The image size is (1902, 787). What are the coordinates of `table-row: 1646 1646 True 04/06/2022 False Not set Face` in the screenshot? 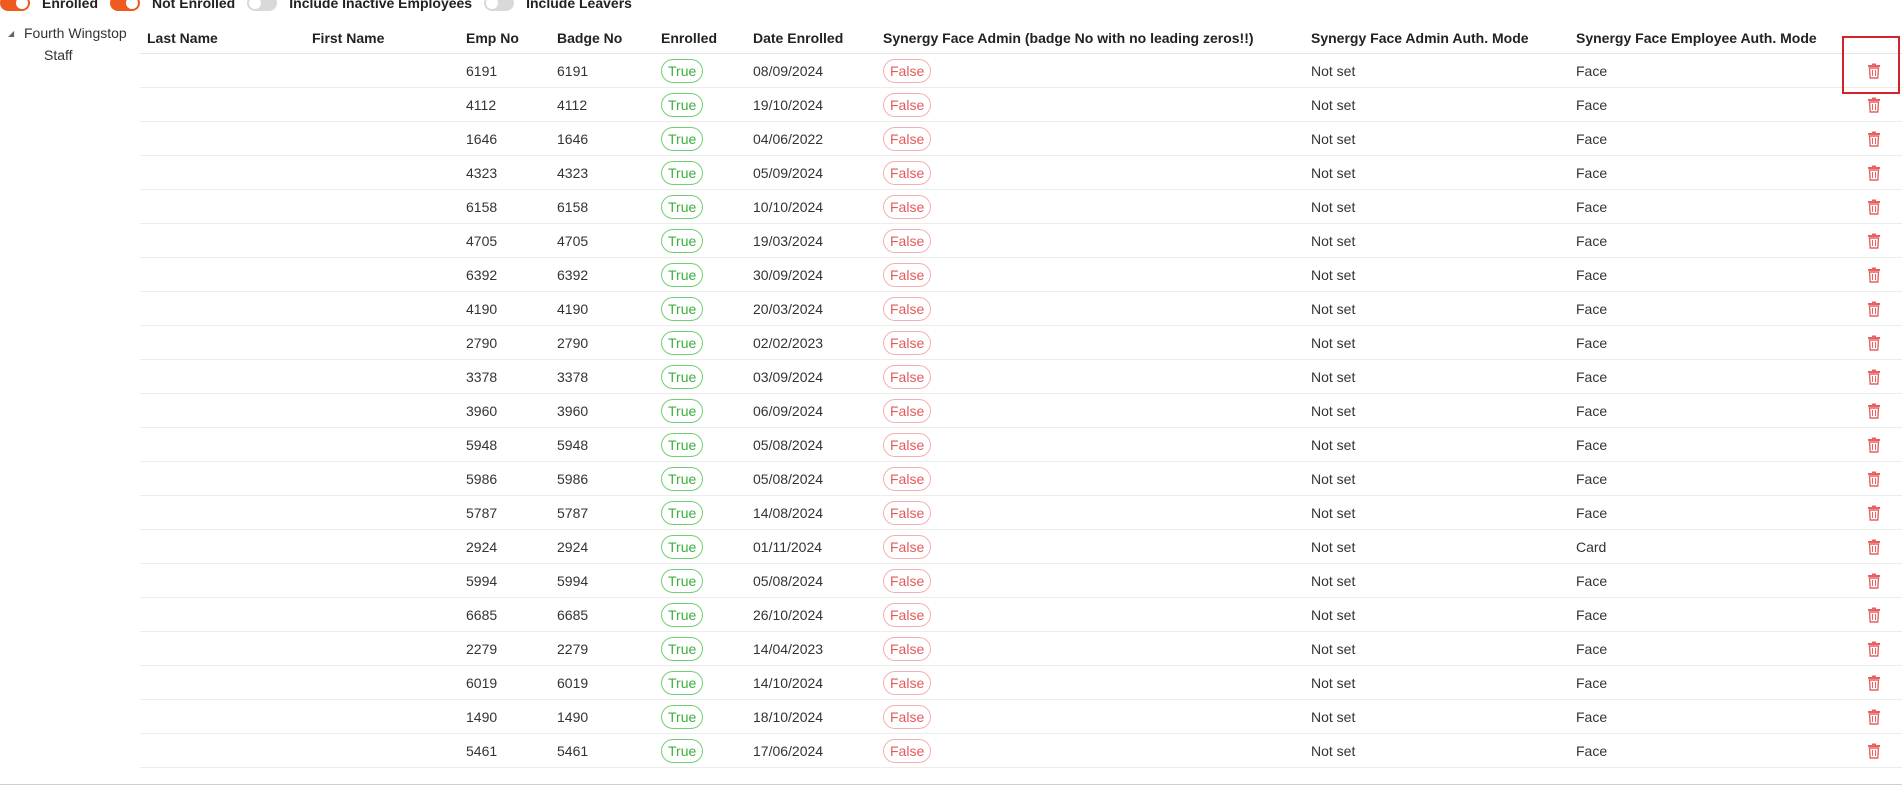 It's located at (1021, 138).